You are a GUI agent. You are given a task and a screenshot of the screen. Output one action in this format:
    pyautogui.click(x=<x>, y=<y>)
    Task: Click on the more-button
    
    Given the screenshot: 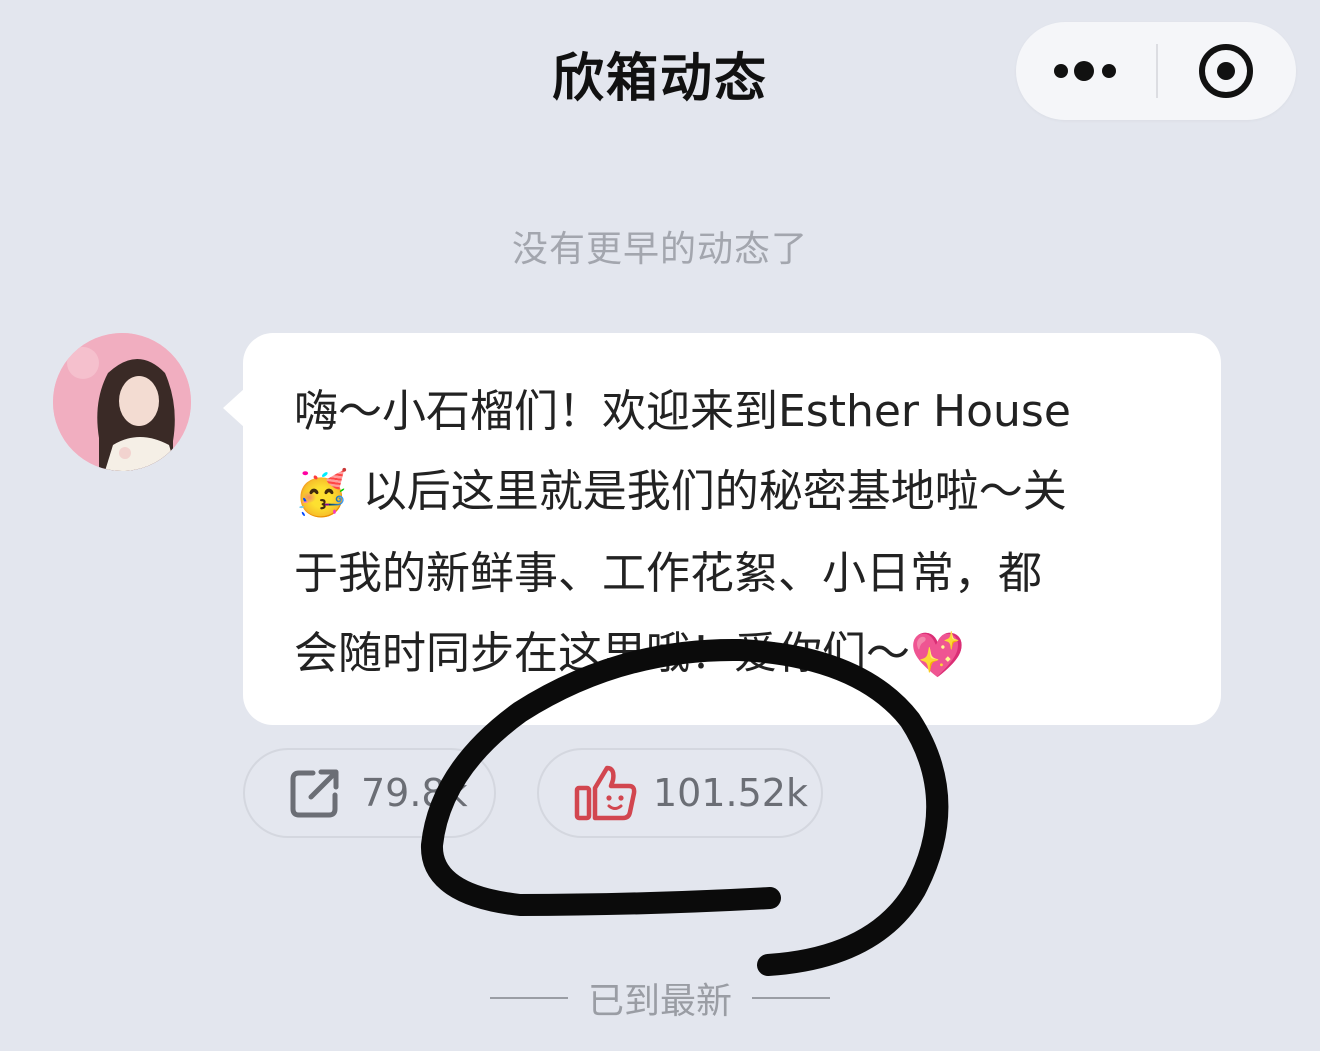 What is the action you would take?
    pyautogui.click(x=1086, y=71)
    